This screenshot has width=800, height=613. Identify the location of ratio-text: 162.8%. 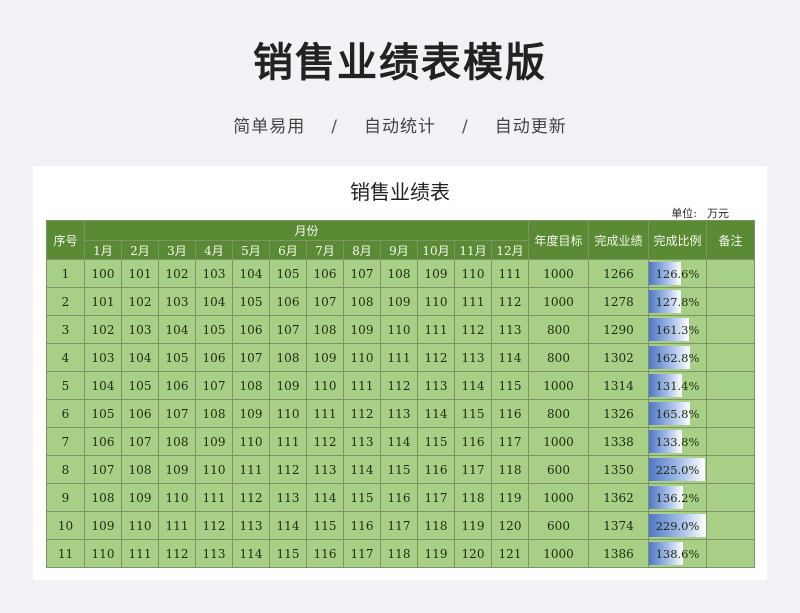
(677, 357).